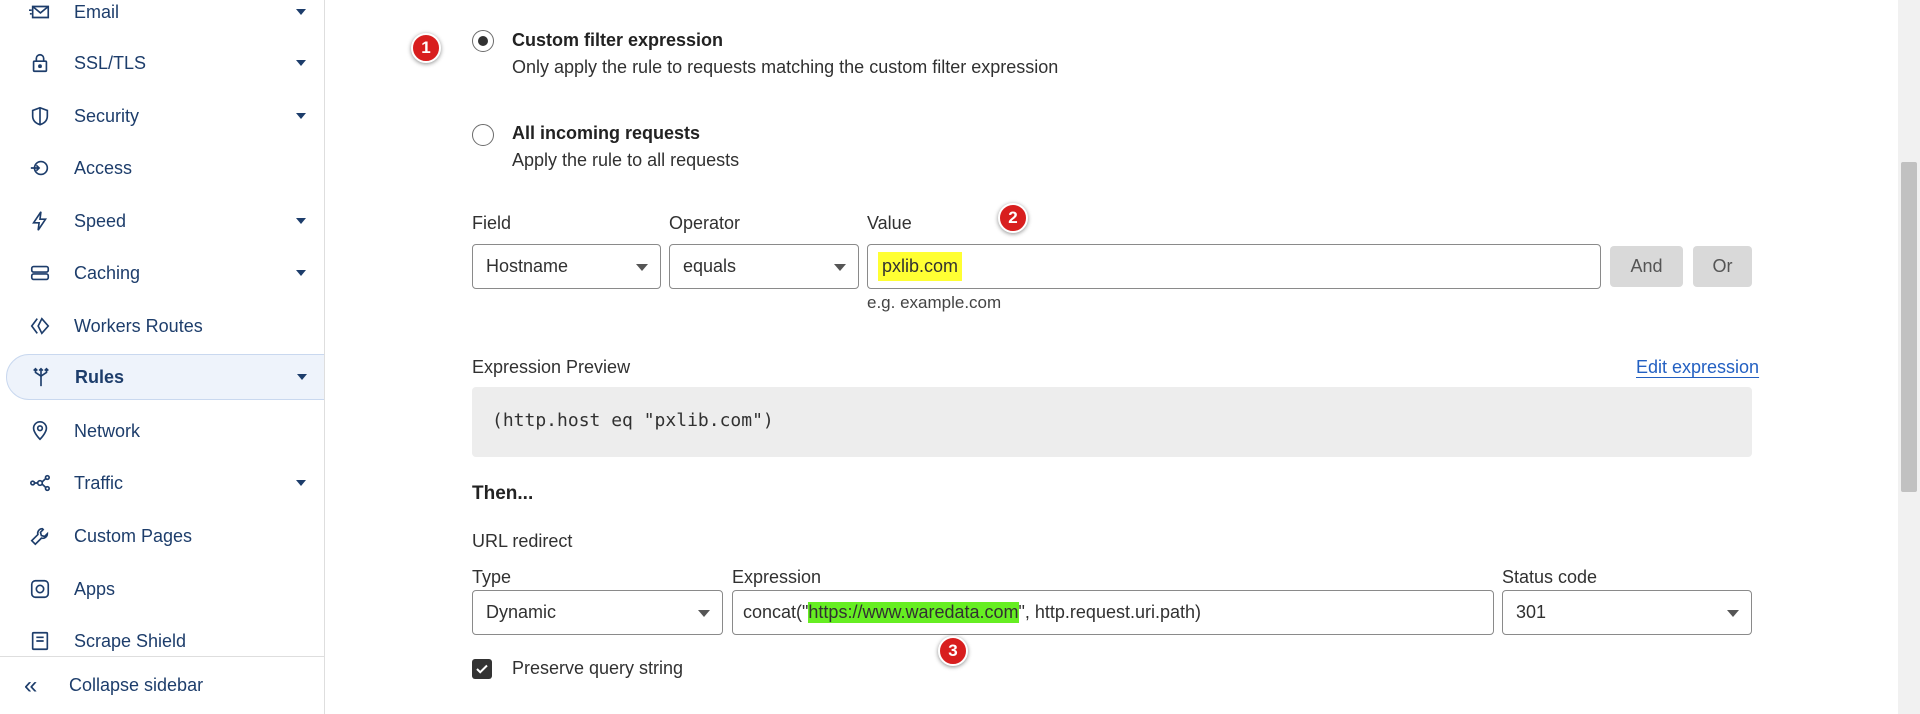 The image size is (1920, 714). I want to click on sidebar-item-rules: Rules, so click(165, 377).